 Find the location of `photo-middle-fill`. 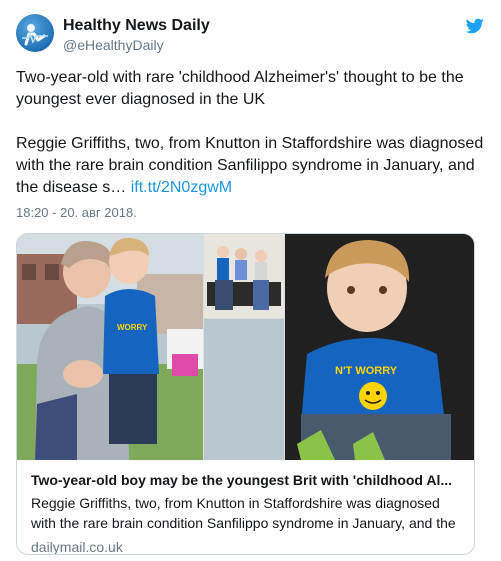

photo-middle-fill is located at coordinates (244, 389).